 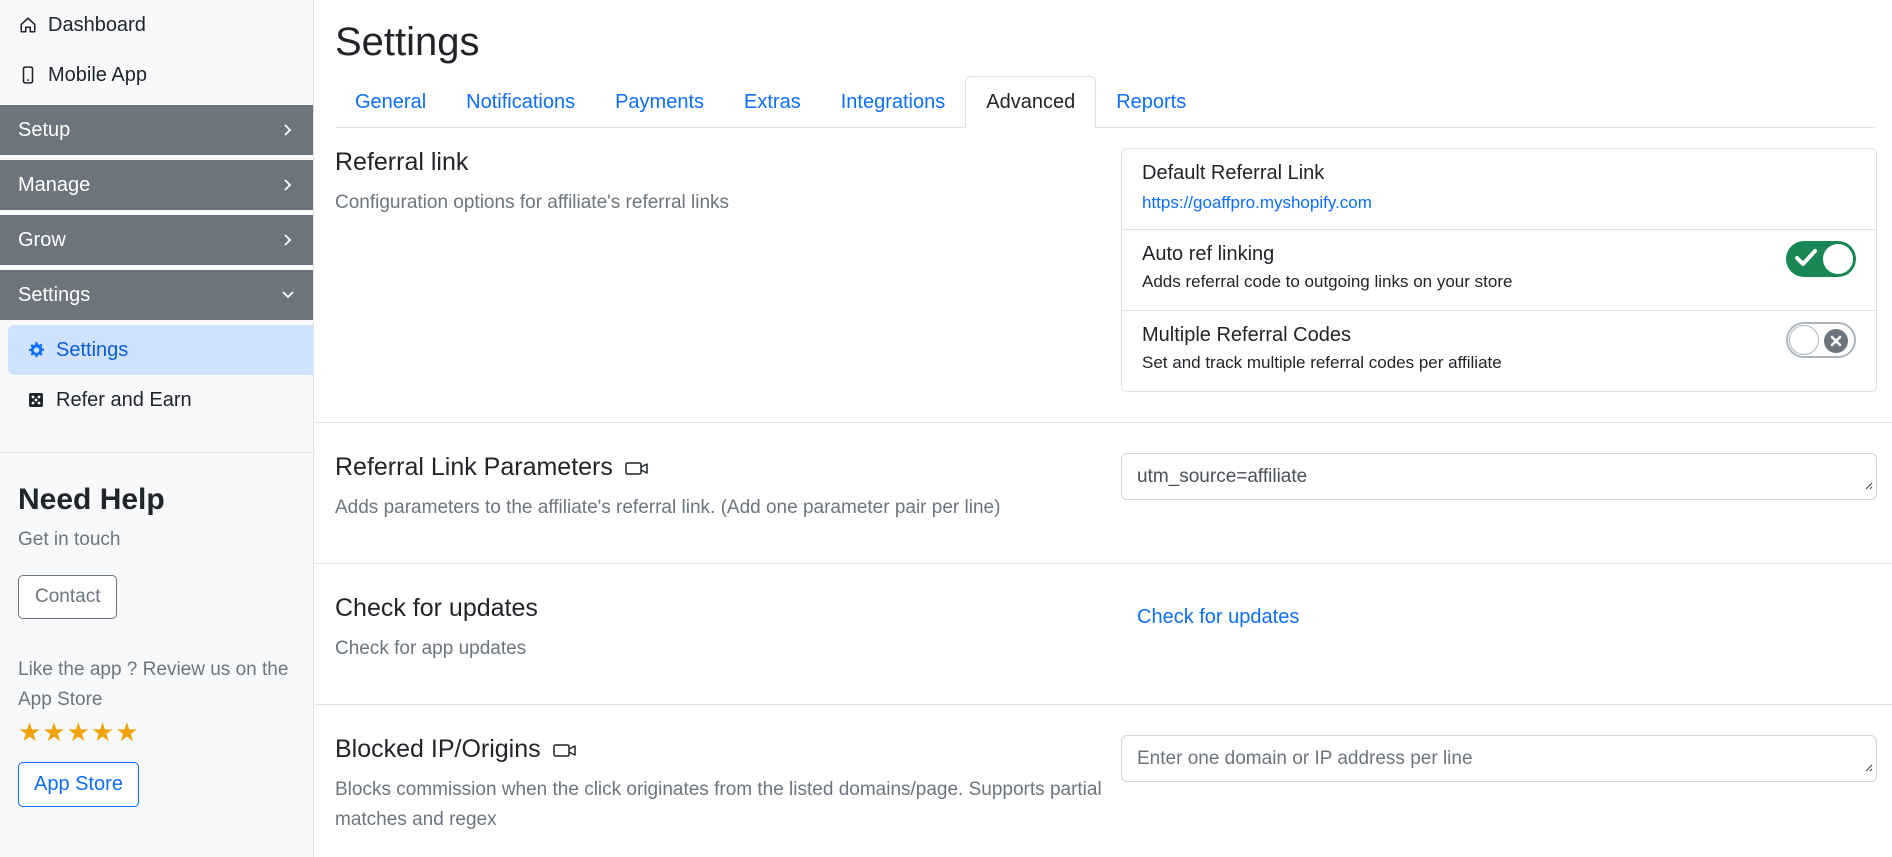 I want to click on sidebar-item-mobile-app: Mobile App, so click(x=156, y=75).